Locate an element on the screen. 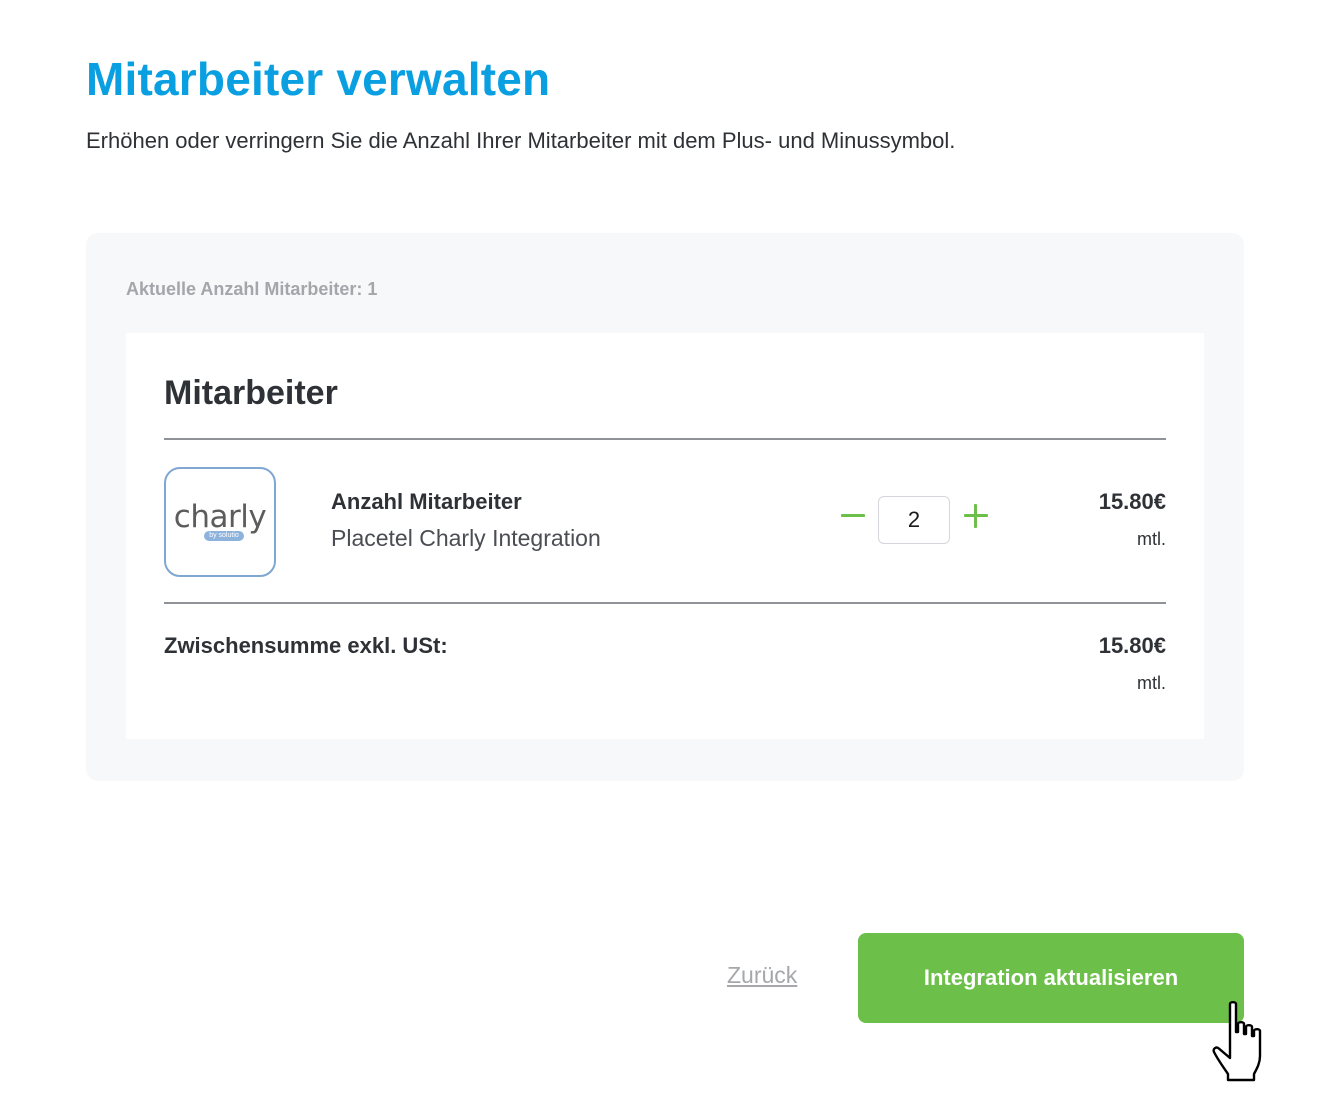 This screenshot has height=1118, width=1344. subtotal-label: Zwischensumme exkl. USt: is located at coordinates (306, 645).